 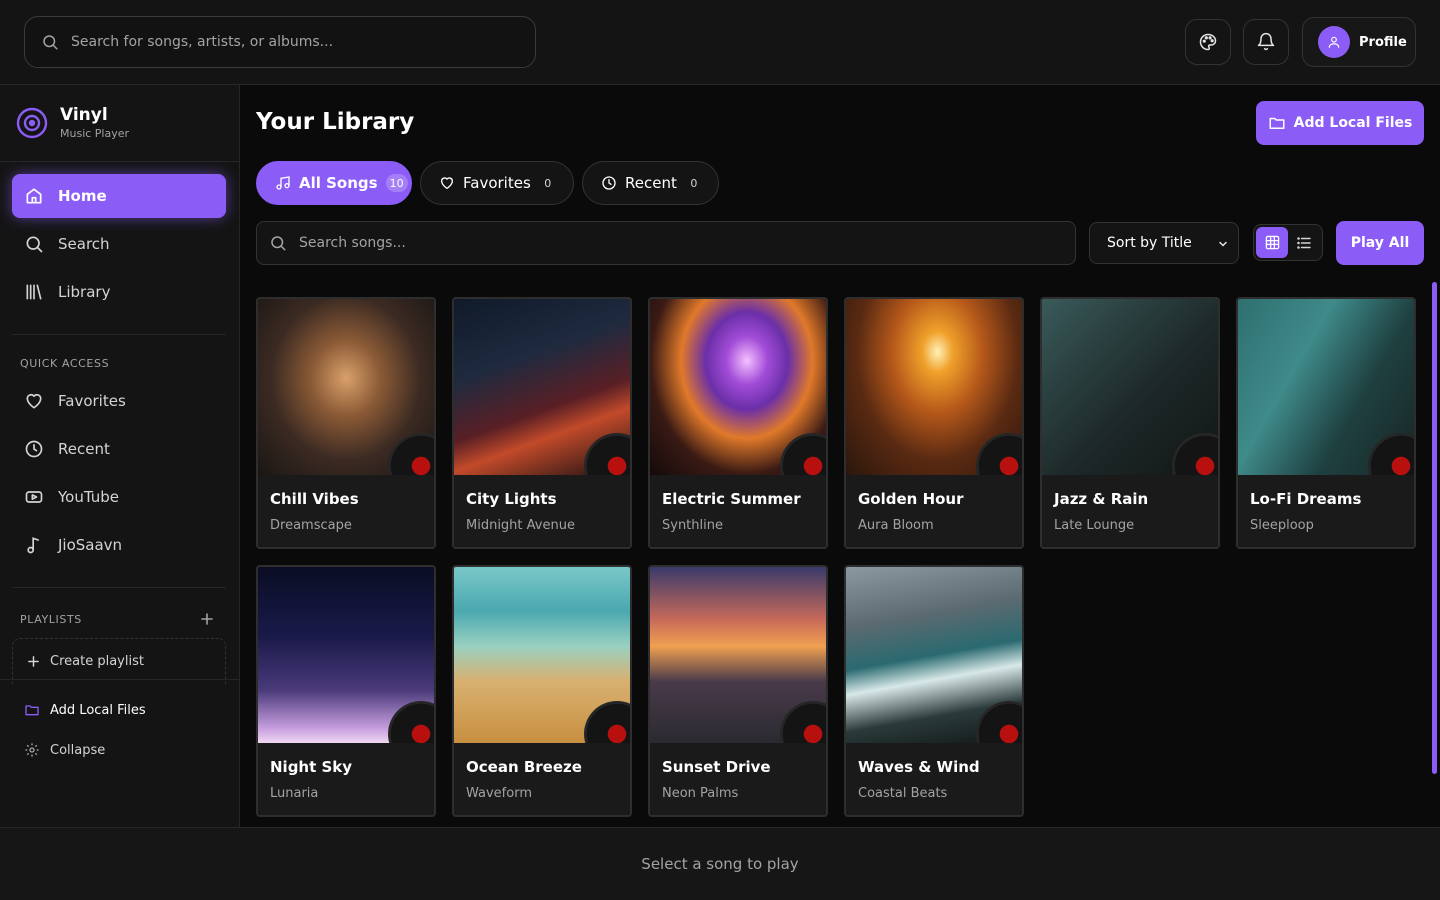 I want to click on tab-count-badge: 10, so click(x=396, y=183).